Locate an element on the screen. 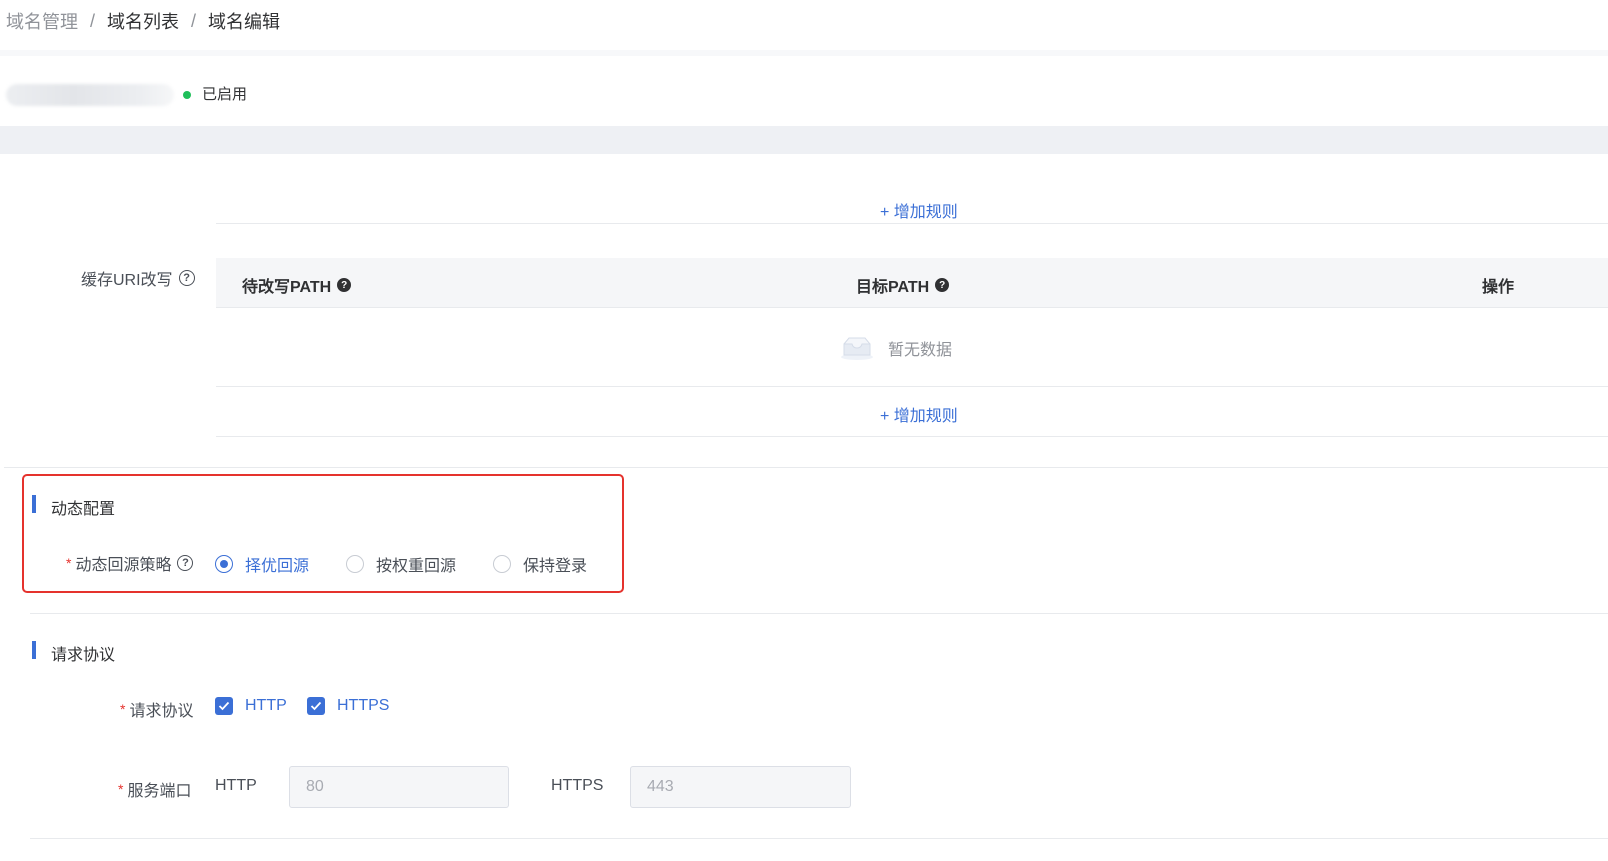 The height and width of the screenshot is (861, 1608). page-background-band is located at coordinates (804, 140).